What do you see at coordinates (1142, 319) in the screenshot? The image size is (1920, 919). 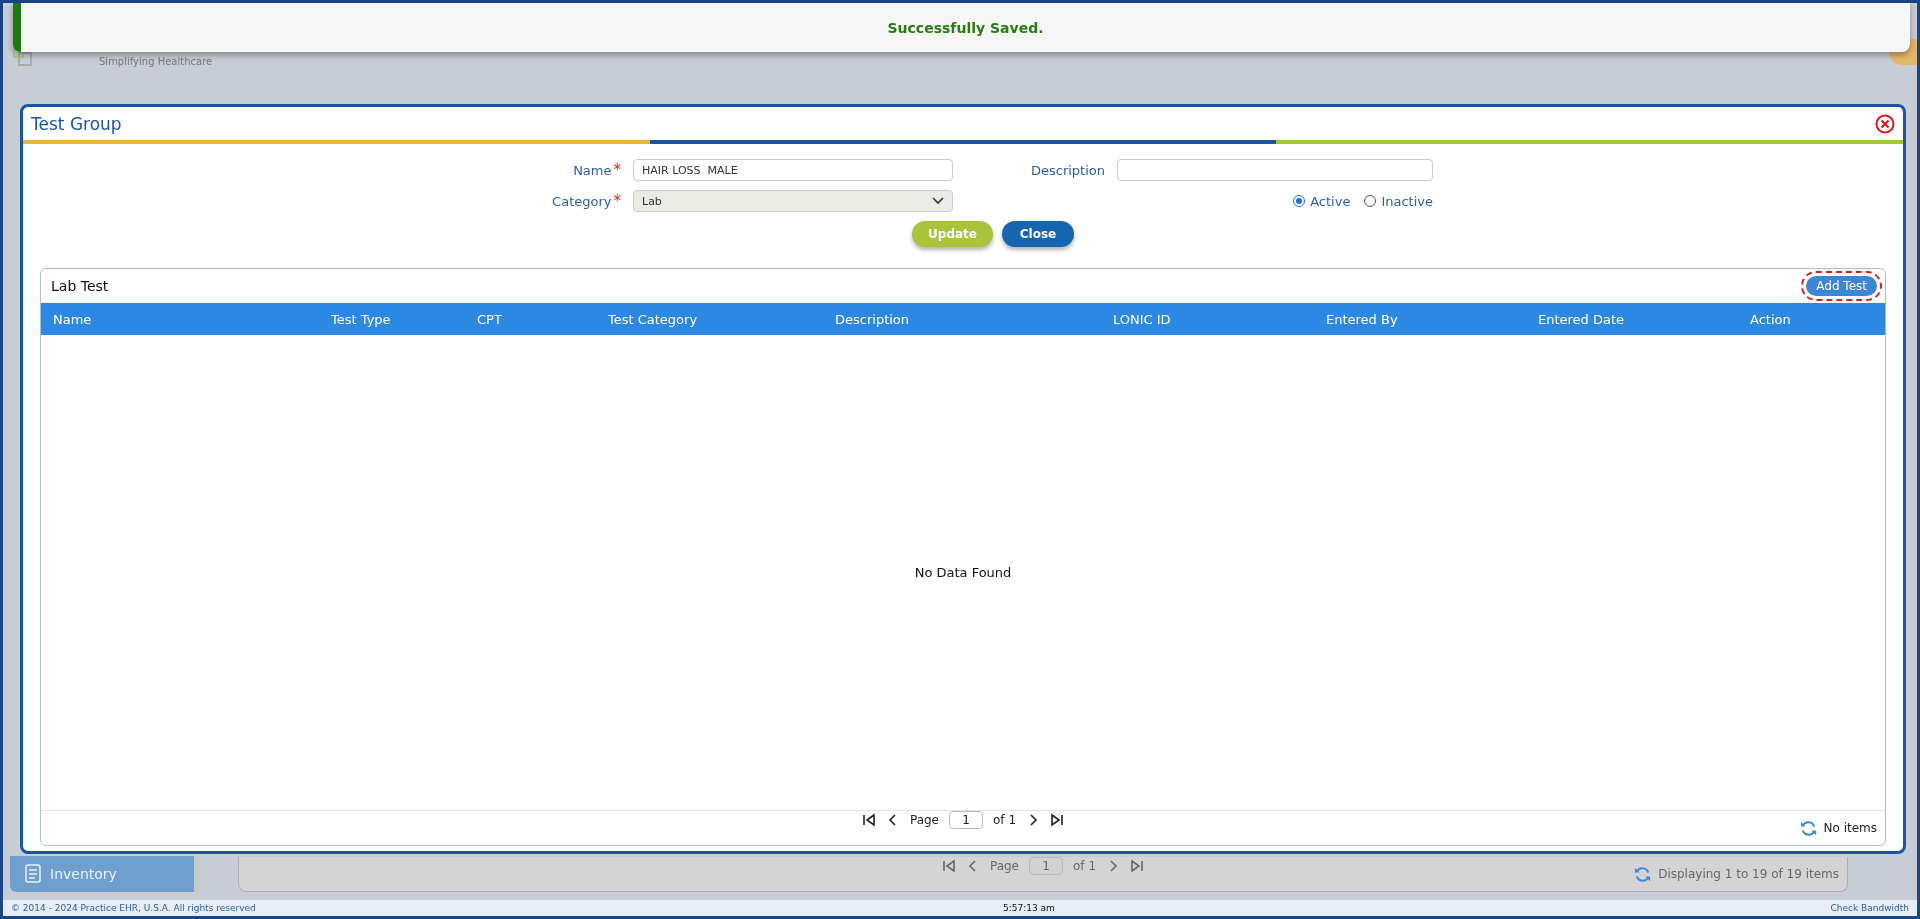 I see `column-header: LONIC ID` at bounding box center [1142, 319].